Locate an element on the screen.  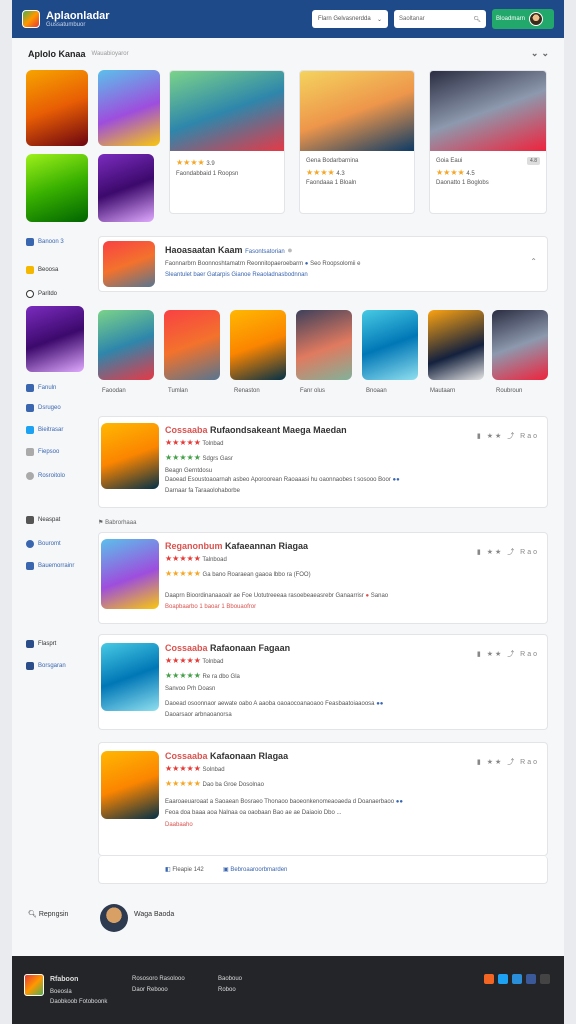
footer-links: Rososoro Rasolooo Daor Rebooo is located at coordinates (158, 985).